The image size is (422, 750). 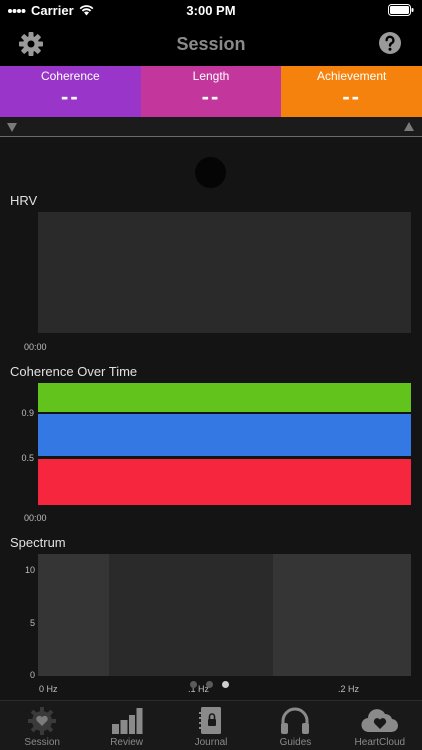 I want to click on tab-journal: Journal, so click(x=211, y=725).